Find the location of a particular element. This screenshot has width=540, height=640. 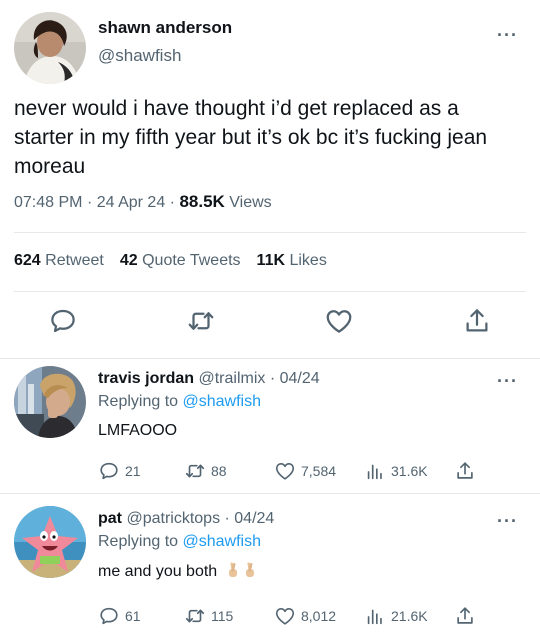

reply-author-name: pat is located at coordinates (110, 518).